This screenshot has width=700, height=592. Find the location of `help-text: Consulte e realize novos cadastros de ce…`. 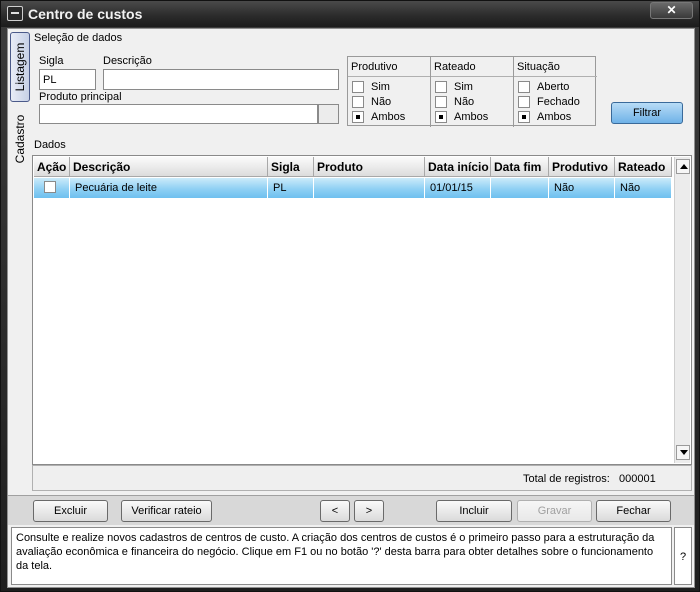

help-text: Consulte e realize novos cadastros de ce… is located at coordinates (341, 556).